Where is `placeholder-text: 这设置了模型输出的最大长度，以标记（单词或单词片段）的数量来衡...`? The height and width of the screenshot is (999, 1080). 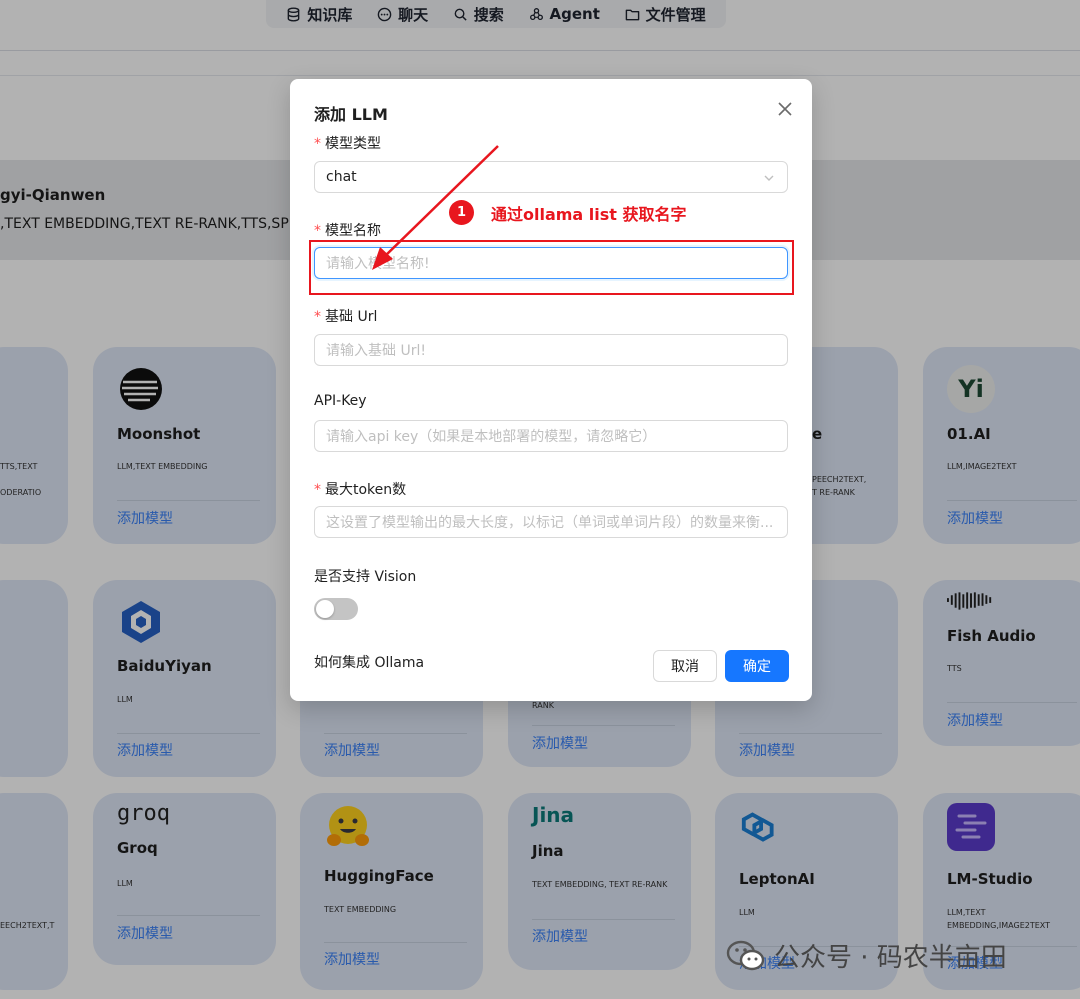
placeholder-text: 这设置了模型输出的最大长度，以标记（单词或单词片段）的数量来衡... is located at coordinates (550, 523).